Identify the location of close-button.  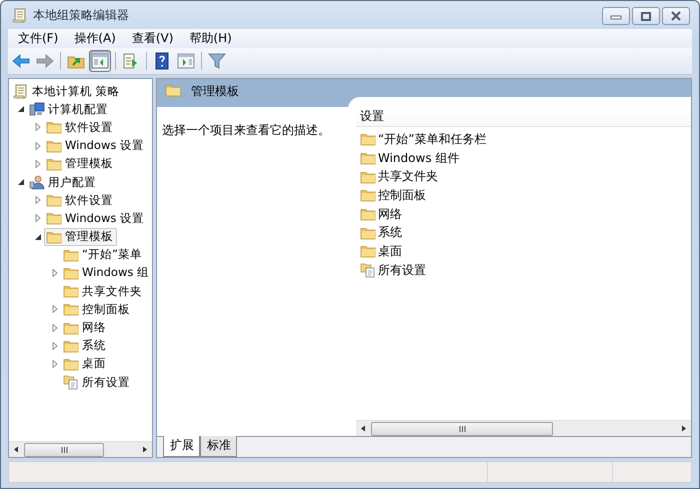
(676, 16).